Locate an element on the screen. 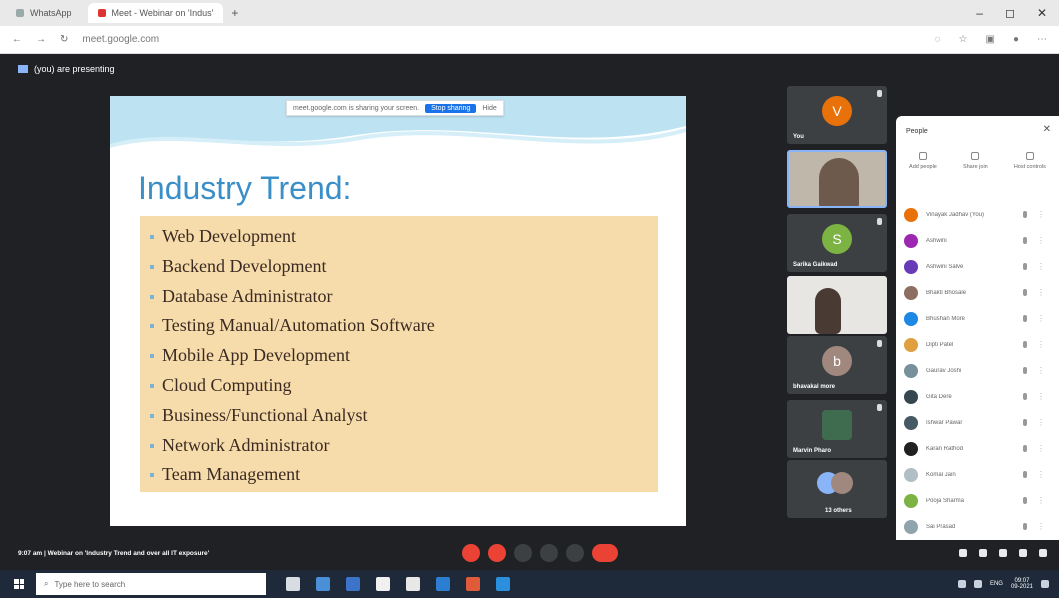 This screenshot has height=598, width=1059. participant-tile: V You is located at coordinates (837, 115).